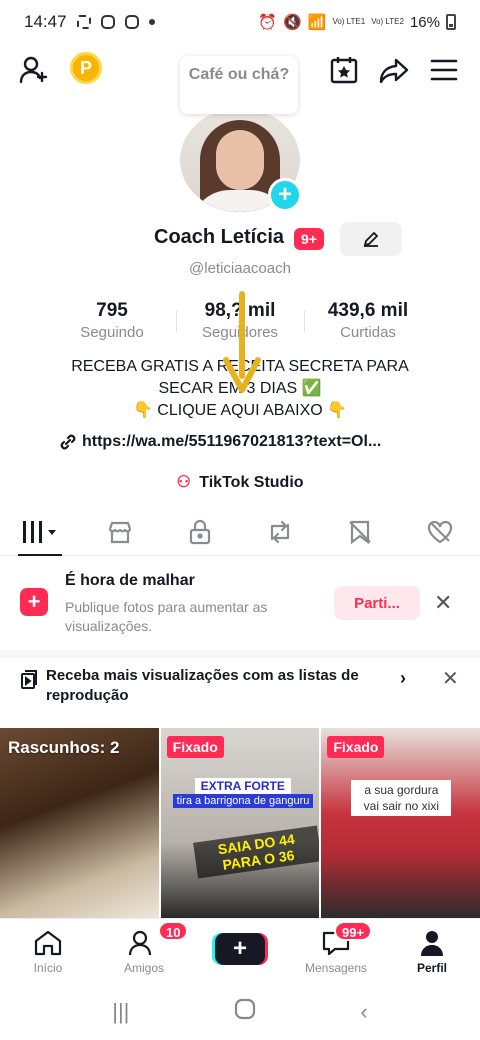 Image resolution: width=480 pixels, height=1040 pixels. Describe the element at coordinates (403, 678) in the screenshot. I see `chevron-right-icon: ›` at that location.